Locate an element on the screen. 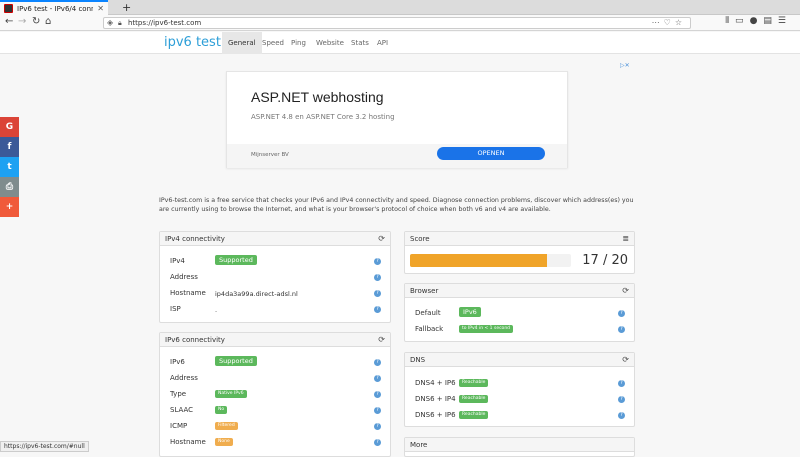  tracking-shield-icon: ◈ is located at coordinates (110, 22).